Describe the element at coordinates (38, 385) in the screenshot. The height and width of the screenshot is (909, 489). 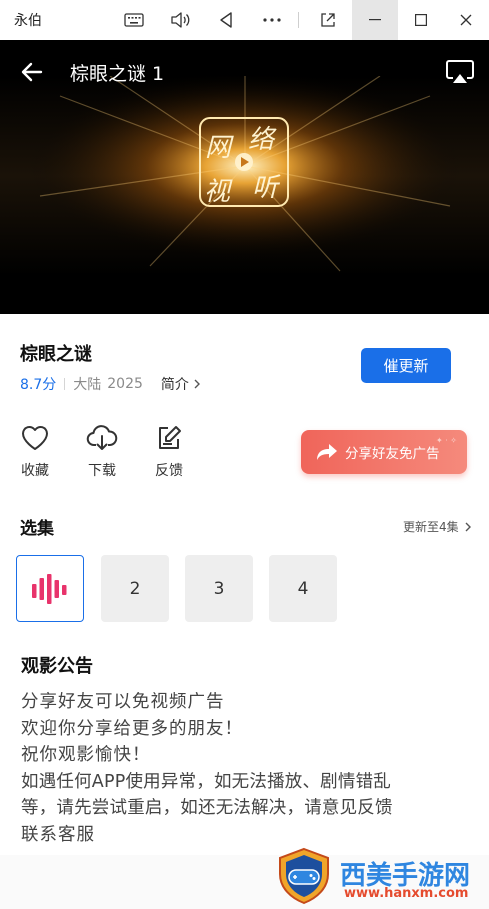
I see `rating: 8.7分` at that location.